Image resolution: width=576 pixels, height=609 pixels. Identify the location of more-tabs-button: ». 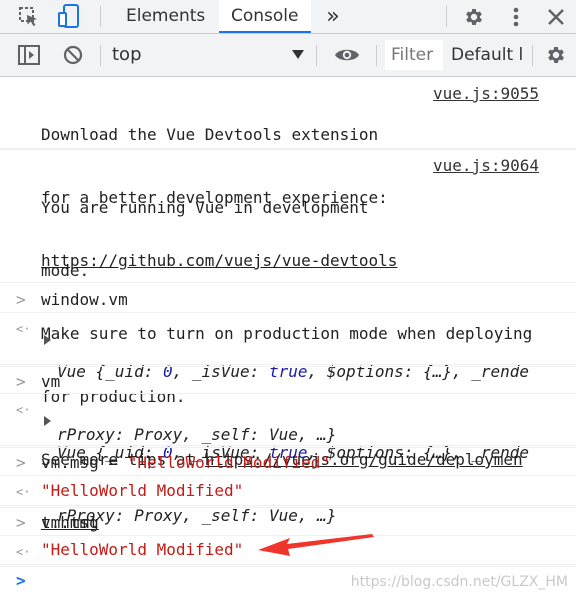
(333, 16).